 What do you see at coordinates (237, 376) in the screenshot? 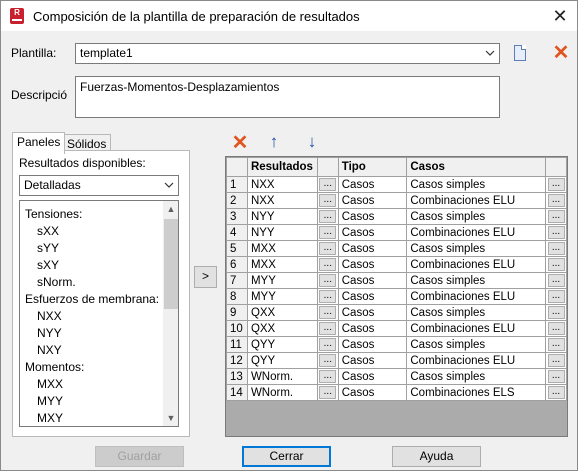
I see `row-index: 13` at bounding box center [237, 376].